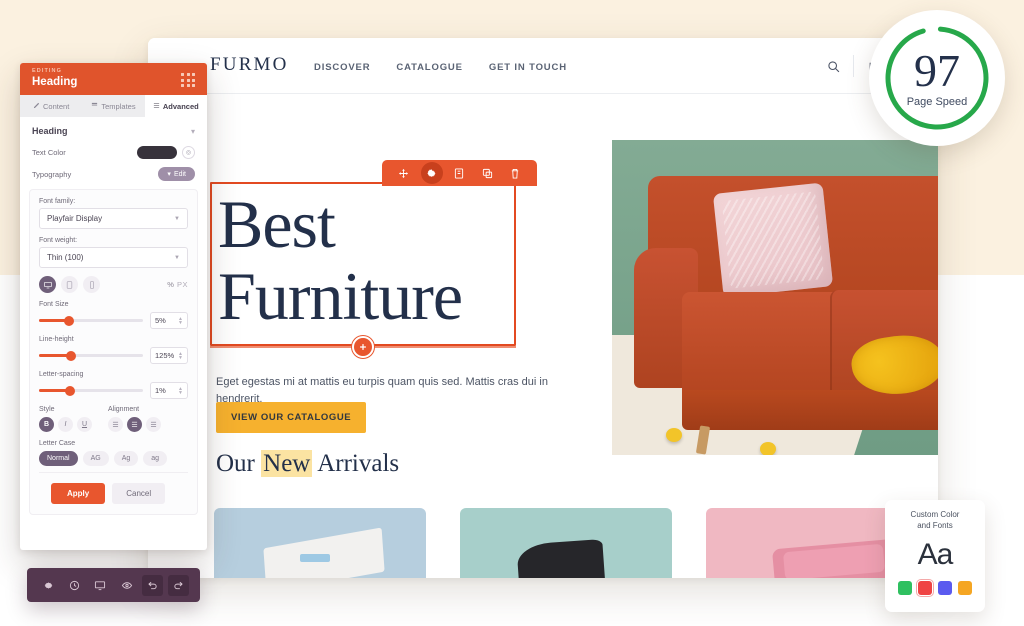 The width and height of the screenshot is (1024, 626). I want to click on hero-heading-line-2: Furniture, so click(340, 296).